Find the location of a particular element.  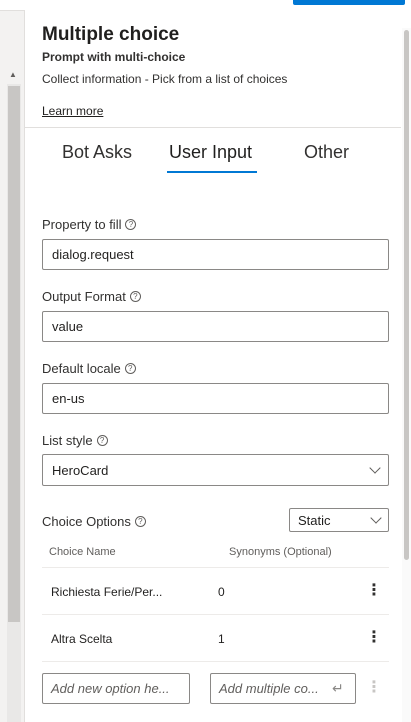

table-row-synonyms: 0 is located at coordinates (221, 592).